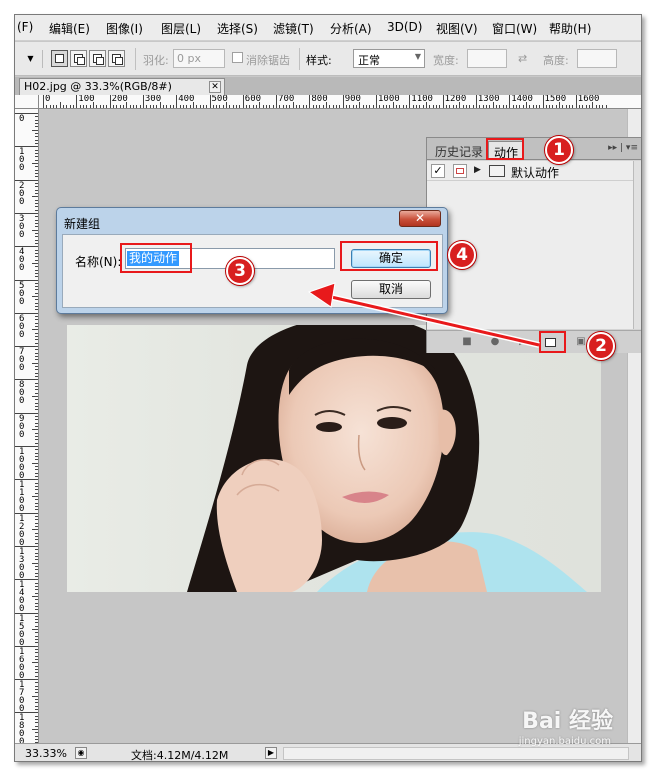 This screenshot has height=777, width=662. I want to click on feather-label: 羽化:, so click(156, 60).